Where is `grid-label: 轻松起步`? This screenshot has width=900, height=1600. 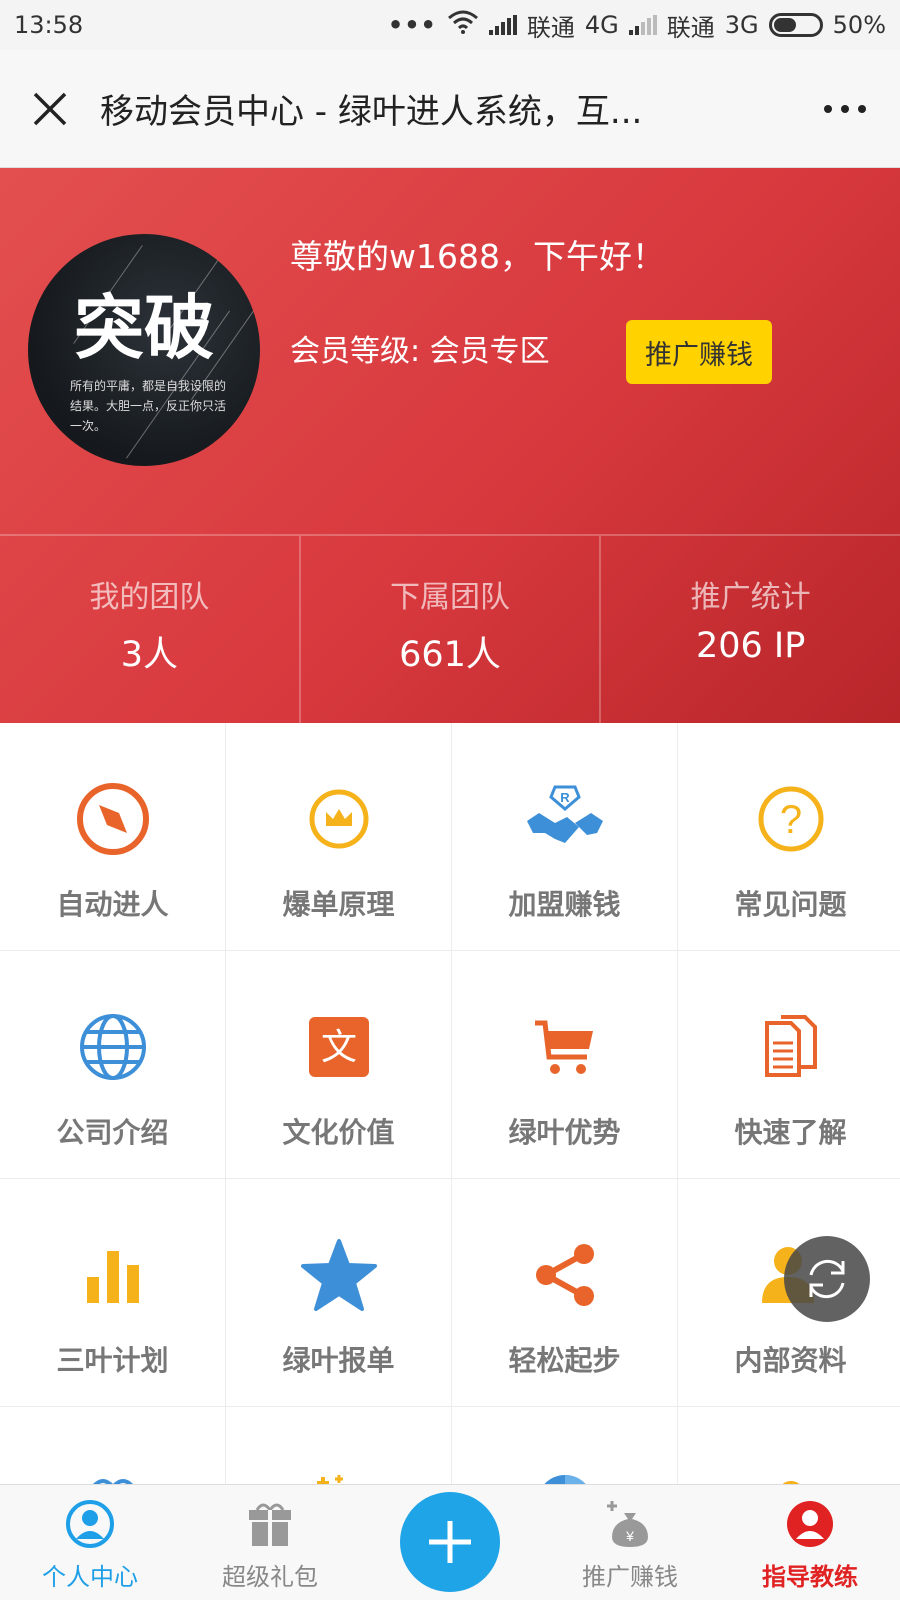
grid-label: 轻松起步 is located at coordinates (564, 1360).